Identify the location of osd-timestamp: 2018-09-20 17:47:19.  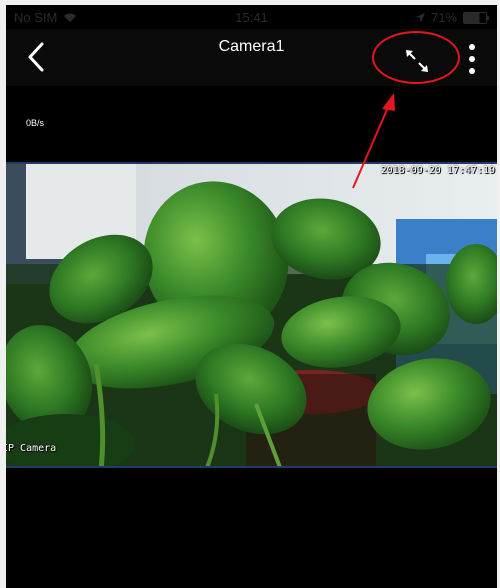
(437, 170).